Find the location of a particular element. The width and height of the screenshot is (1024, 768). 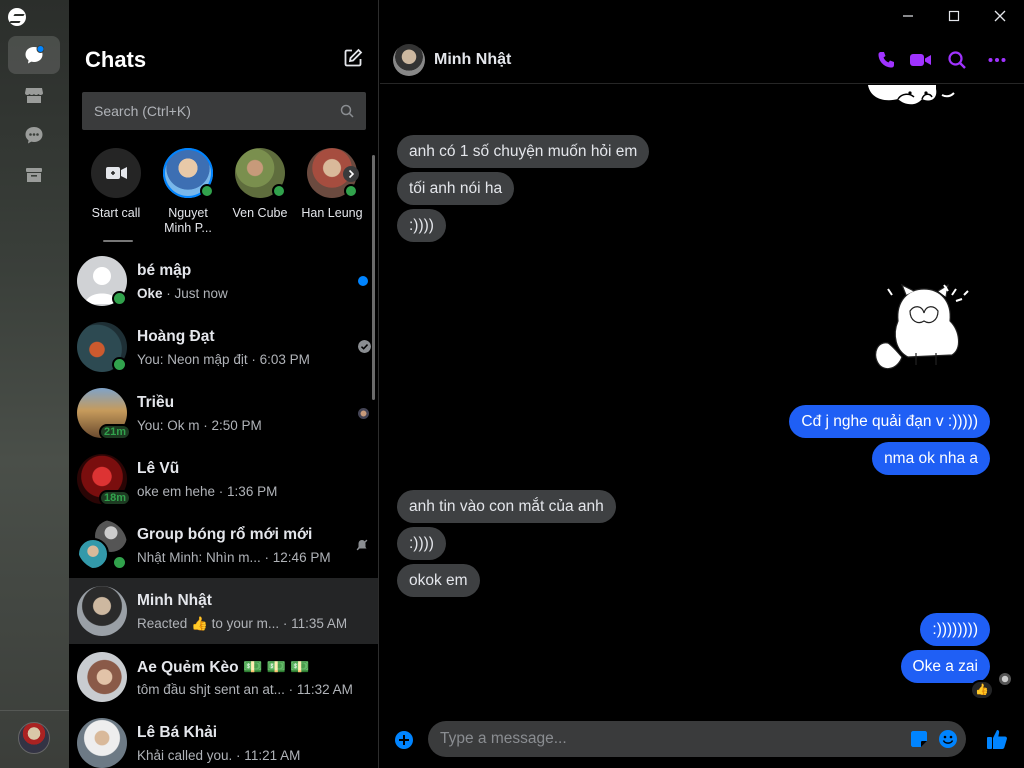

sticker-cat-partial is located at coordinates (911, 95).